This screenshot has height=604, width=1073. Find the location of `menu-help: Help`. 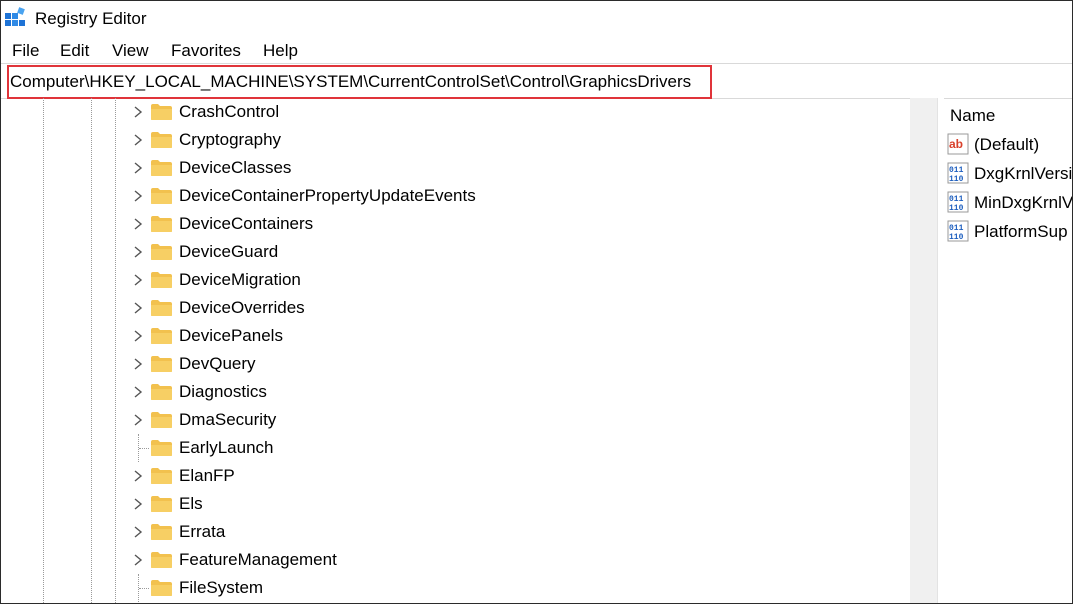

menu-help: Help is located at coordinates (280, 51).